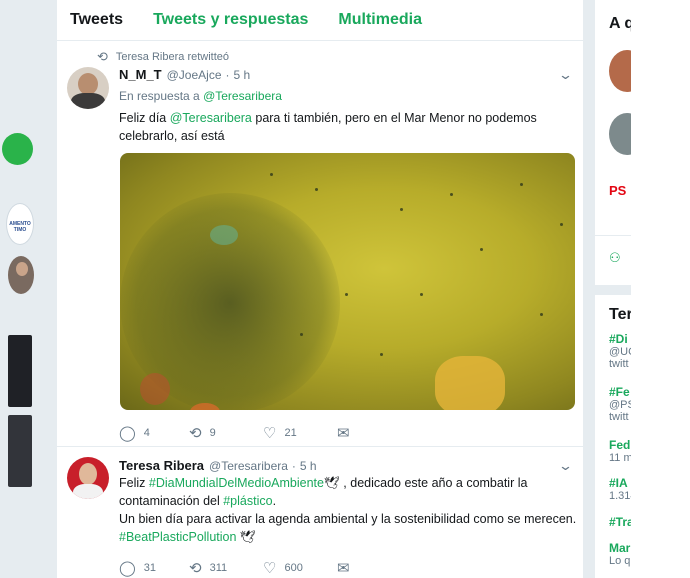  I want to click on retweet-context: ⟲ Teresa Ribera retwitteó, so click(163, 57).